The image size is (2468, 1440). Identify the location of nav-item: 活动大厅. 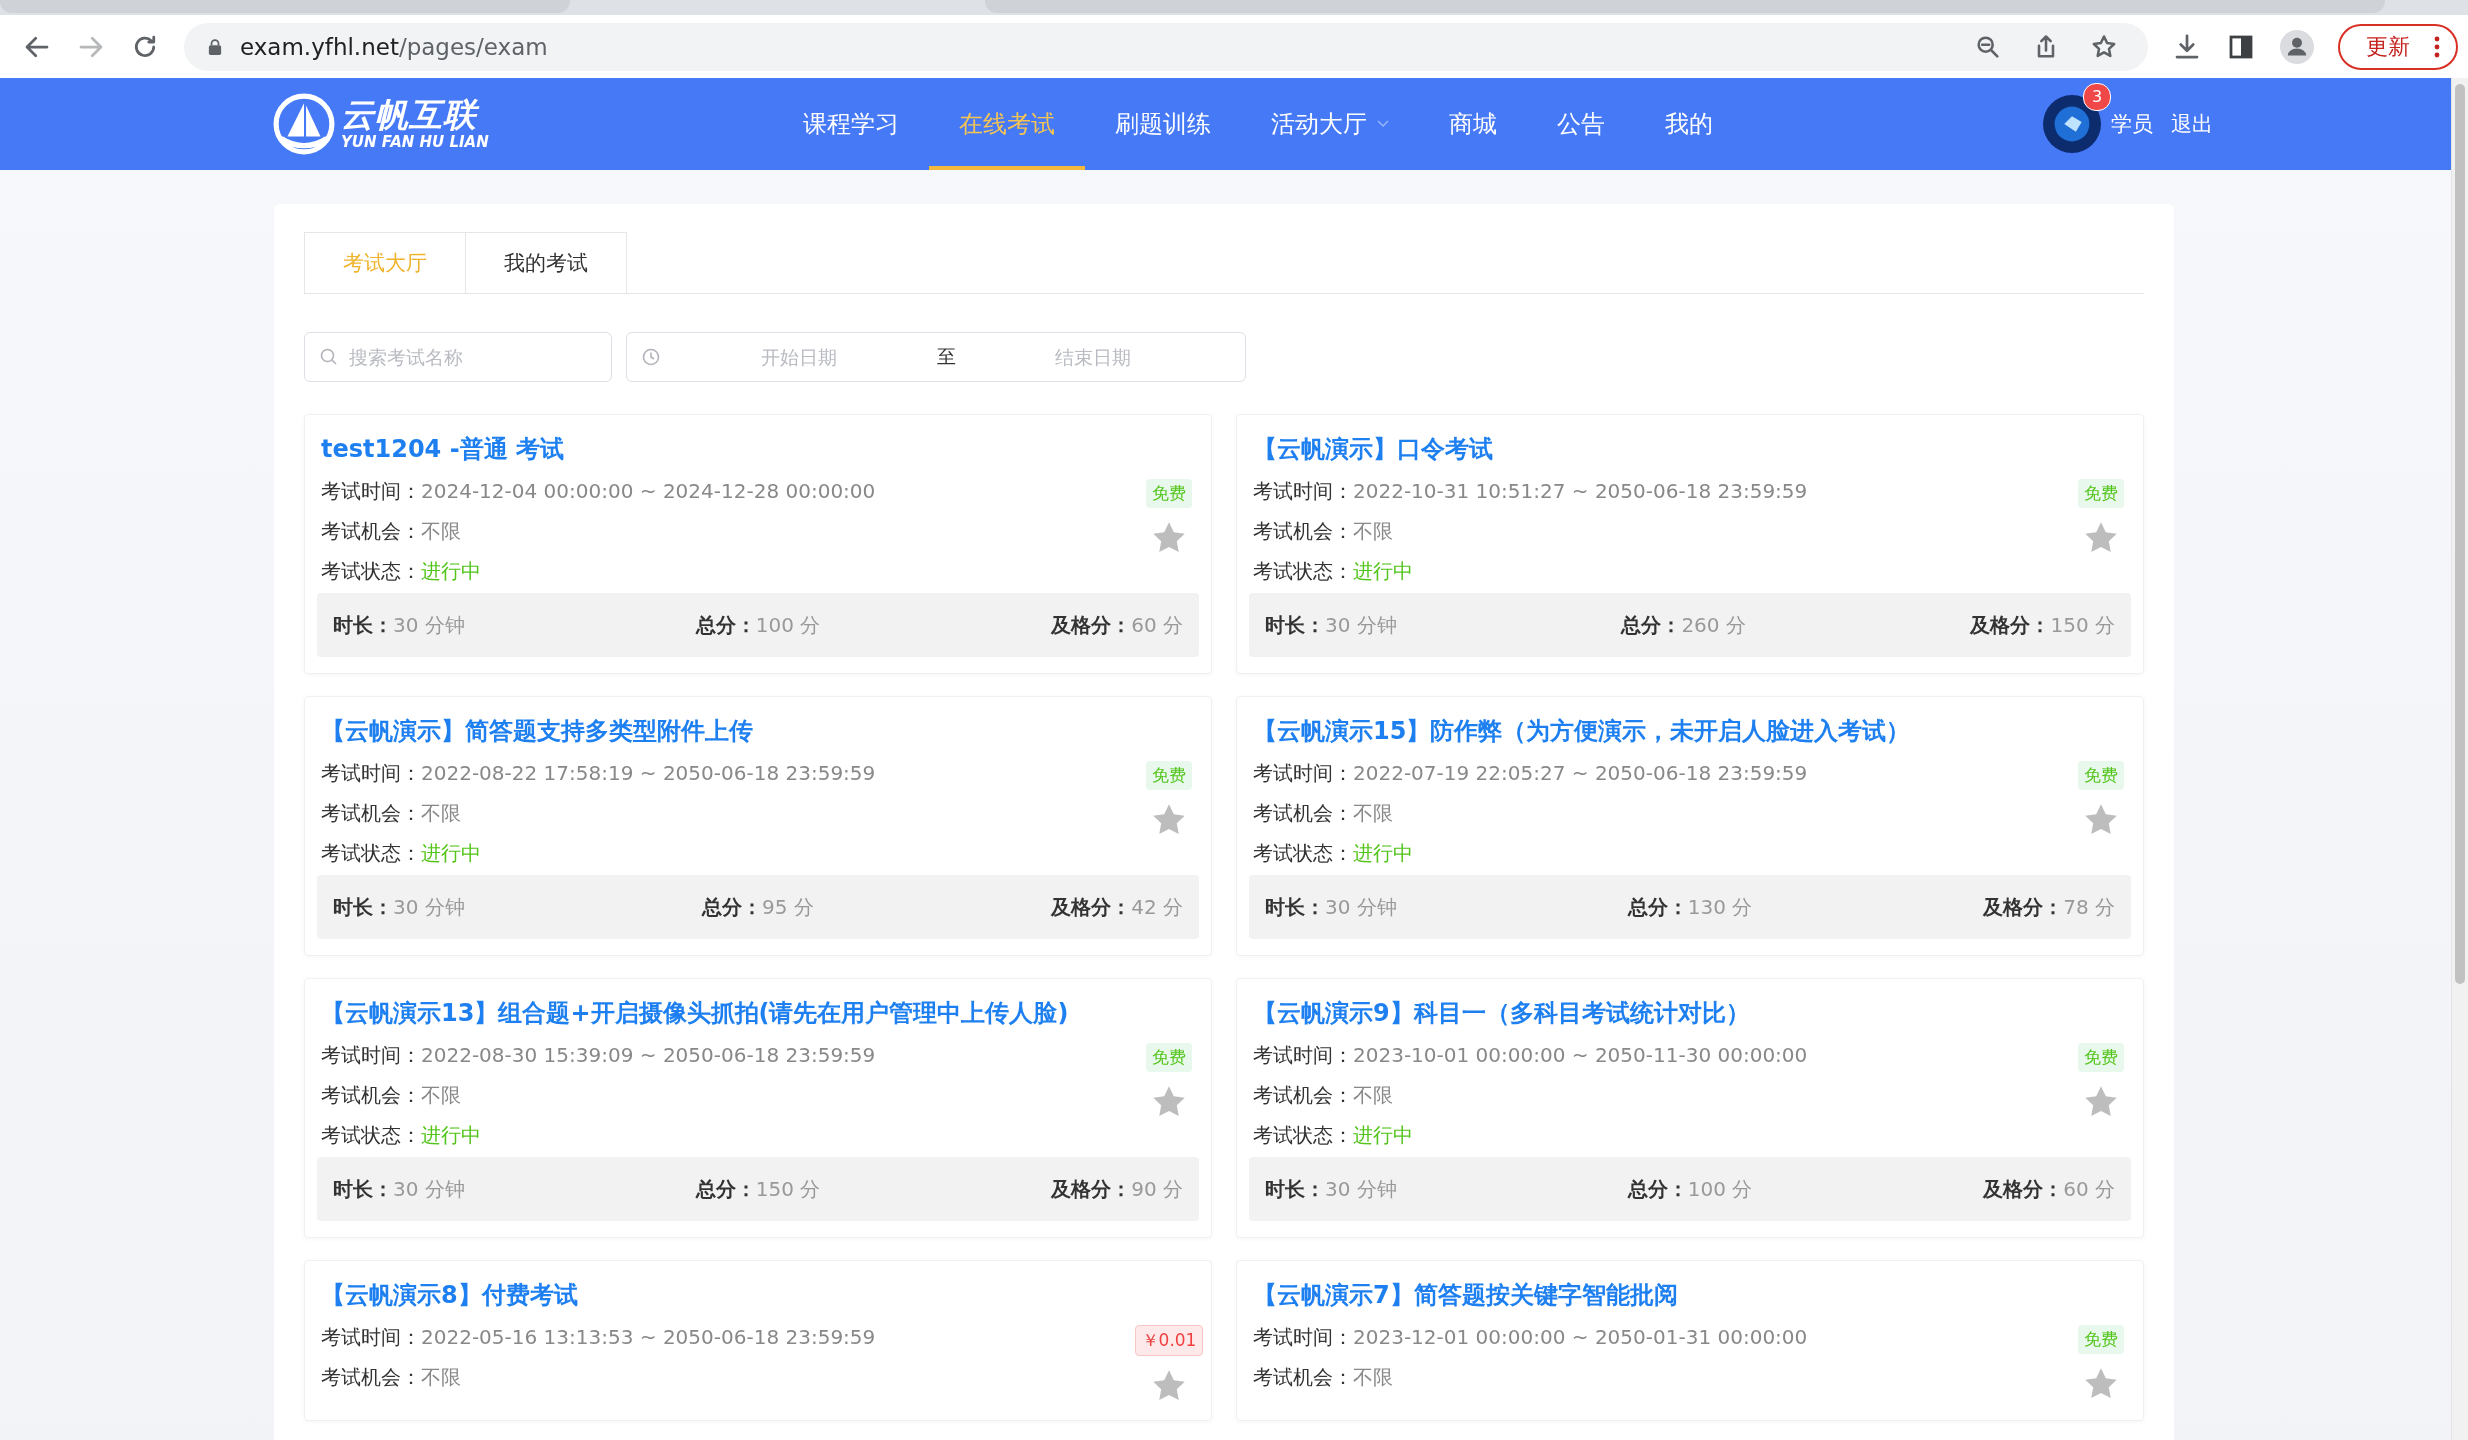
(1330, 124).